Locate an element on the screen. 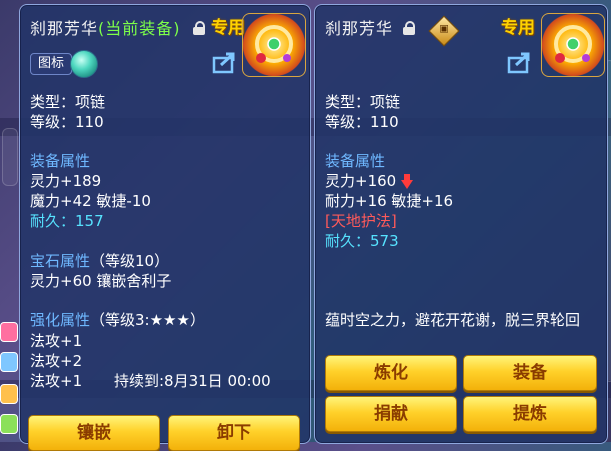 The width and height of the screenshot is (611, 451). icon-toggle-orb is located at coordinates (84, 64).